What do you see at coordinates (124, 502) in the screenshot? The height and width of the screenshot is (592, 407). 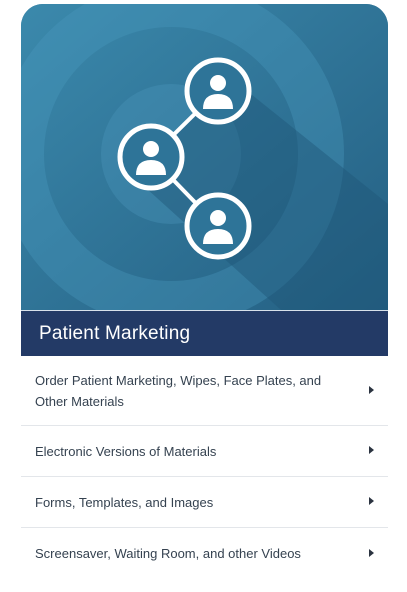 I see `menu-item-label: Forms, Templates, and Images` at bounding box center [124, 502].